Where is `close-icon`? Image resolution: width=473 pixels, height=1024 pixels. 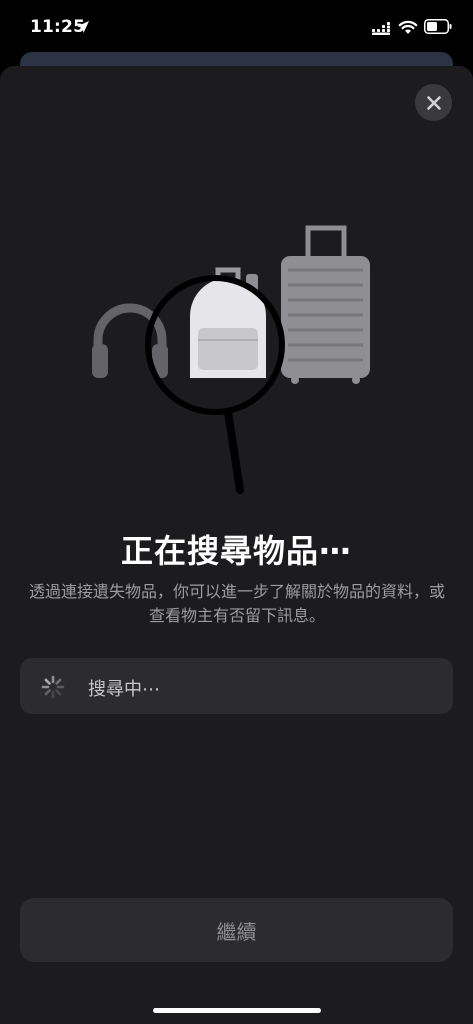
close-icon is located at coordinates (433, 102).